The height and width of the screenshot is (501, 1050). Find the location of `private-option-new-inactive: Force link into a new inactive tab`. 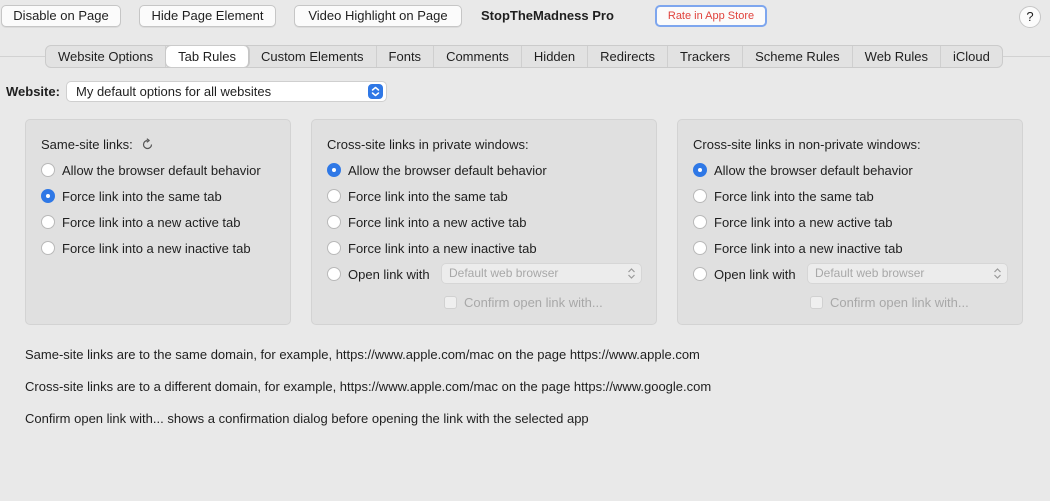

private-option-new-inactive: Force link into a new inactive tab is located at coordinates (432, 248).